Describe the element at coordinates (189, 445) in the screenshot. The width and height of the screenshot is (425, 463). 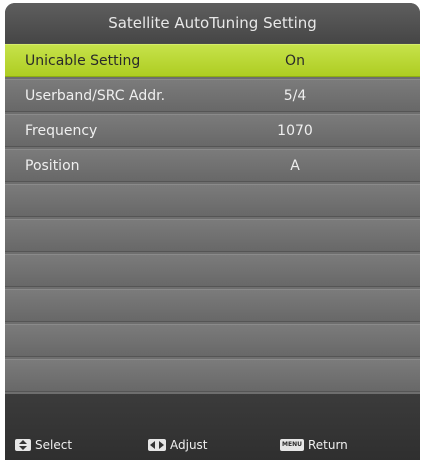
I see `adjust-label: Adjust` at that location.